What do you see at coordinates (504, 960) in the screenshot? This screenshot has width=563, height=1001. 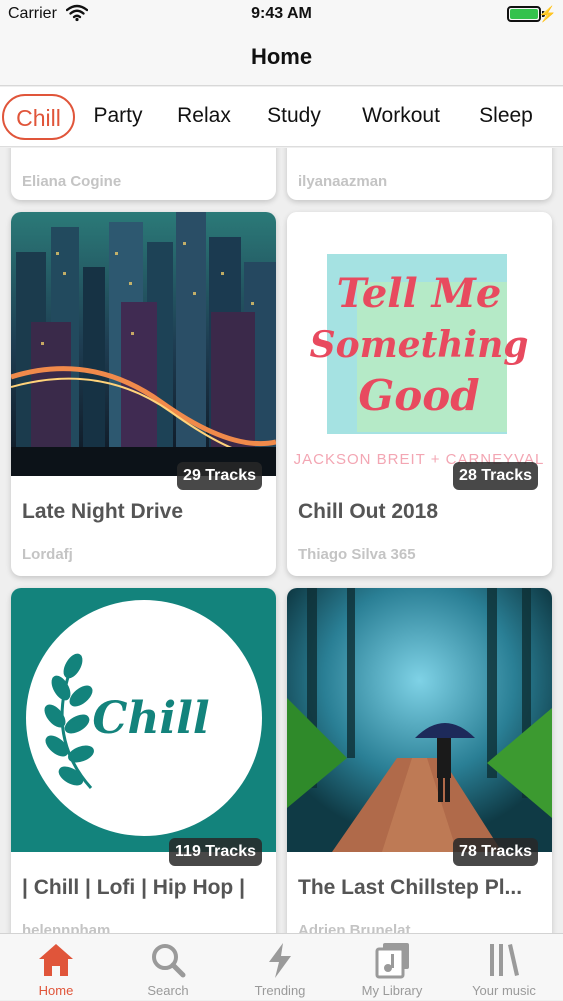 I see `books-icon` at bounding box center [504, 960].